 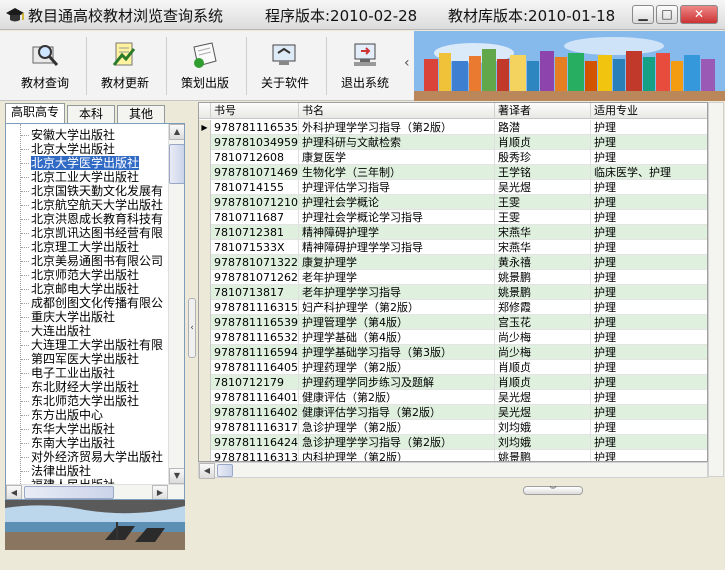 What do you see at coordinates (532, 16) in the screenshot?
I see `db-version: 教材库版本:2010-01-18` at bounding box center [532, 16].